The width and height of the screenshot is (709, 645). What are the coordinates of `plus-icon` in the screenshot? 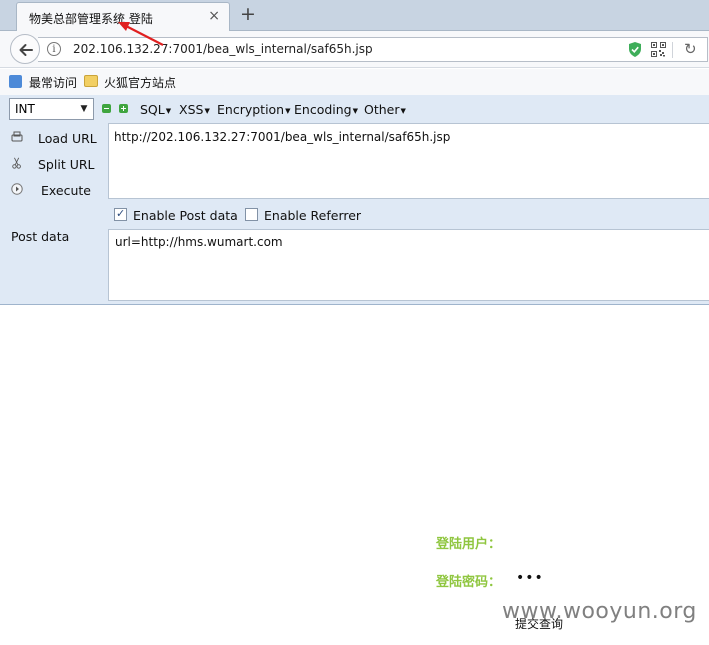 It's located at (123, 108).